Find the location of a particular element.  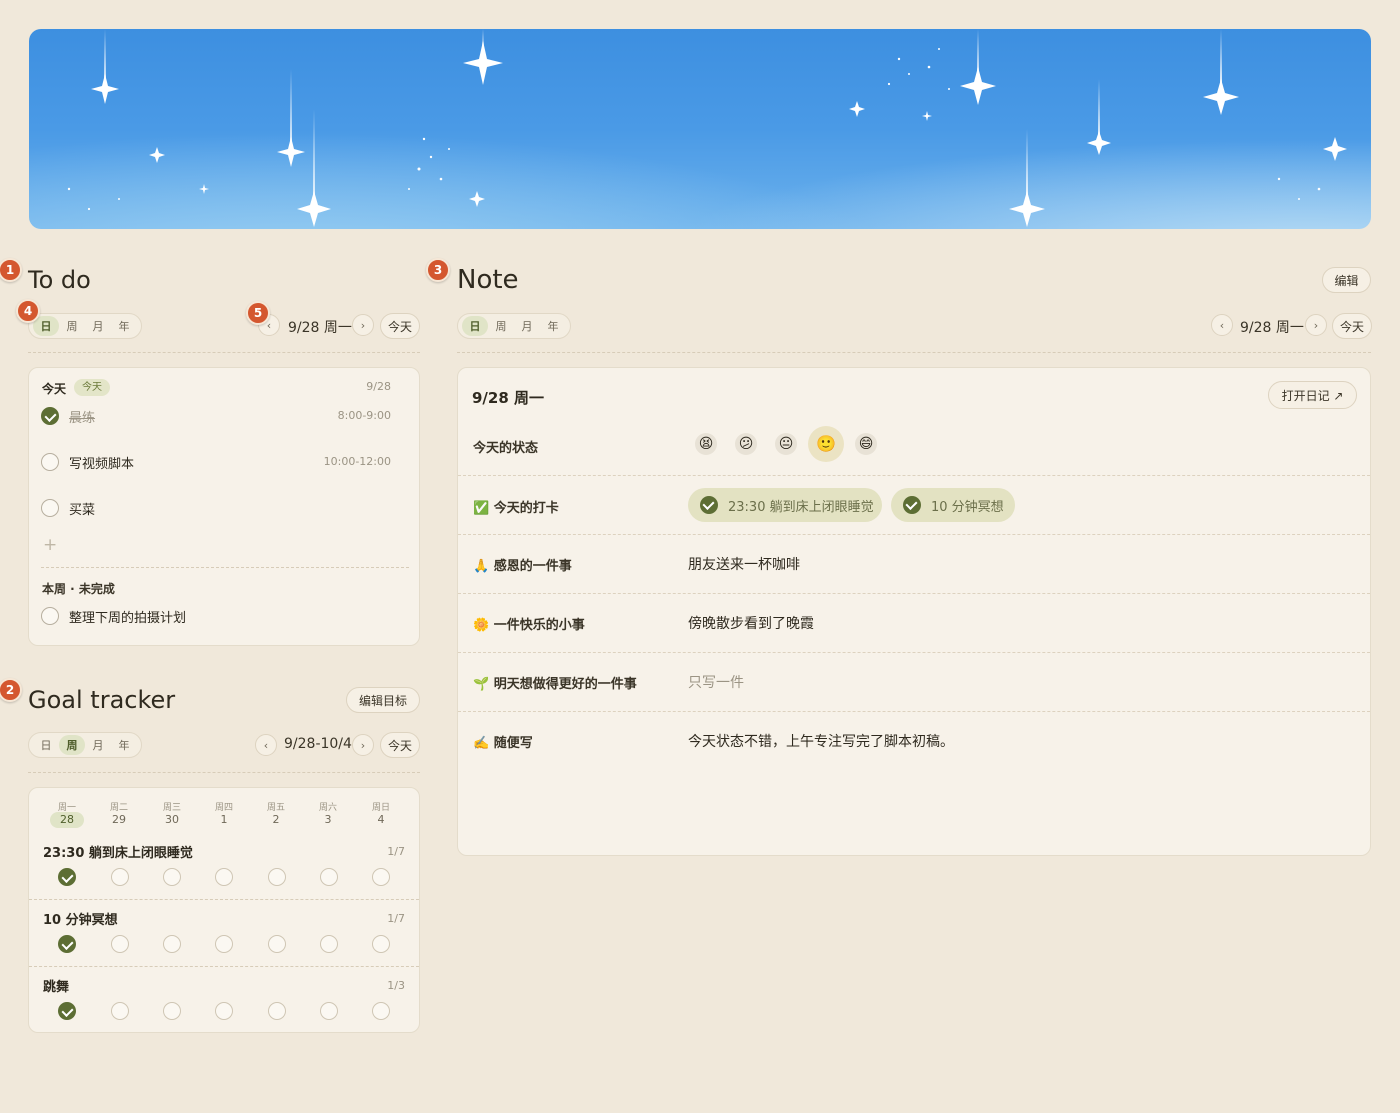

plus-icon: + is located at coordinates (50, 545).